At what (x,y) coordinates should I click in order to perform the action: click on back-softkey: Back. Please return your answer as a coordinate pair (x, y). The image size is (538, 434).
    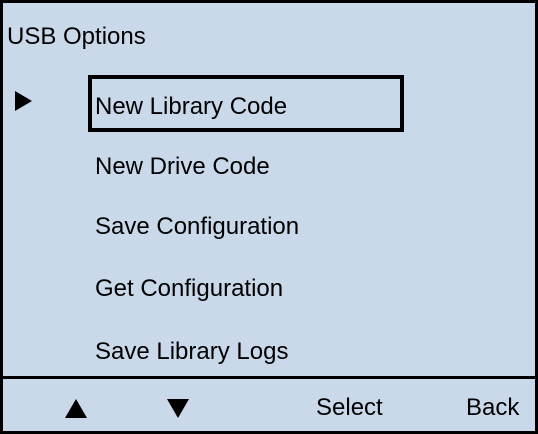
    Looking at the image, I should click on (492, 408).